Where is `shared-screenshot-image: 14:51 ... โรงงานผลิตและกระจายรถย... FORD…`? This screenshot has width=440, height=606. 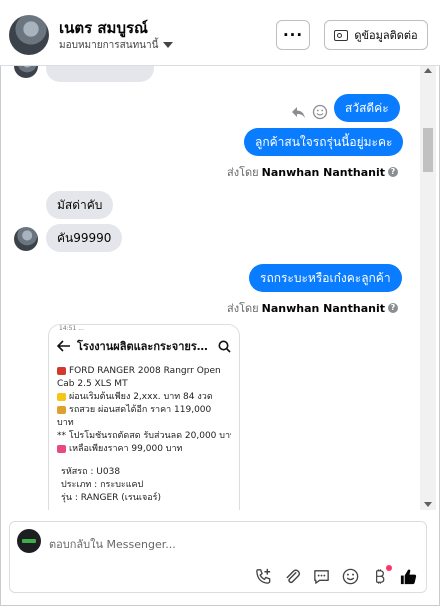
shared-screenshot-image: 14:51 ... โรงงานผลิตและกระจายรถย... FORD… is located at coordinates (144, 417).